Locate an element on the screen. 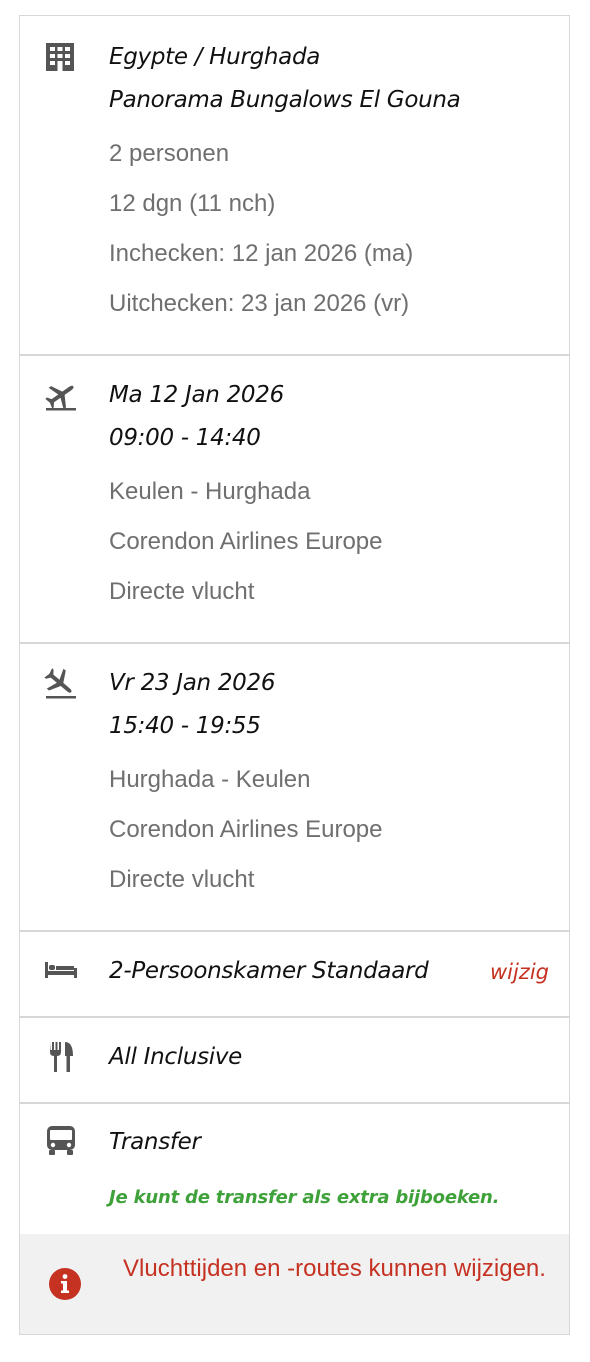  outbound-time: 09:00 - 14:40 is located at coordinates (185, 438).